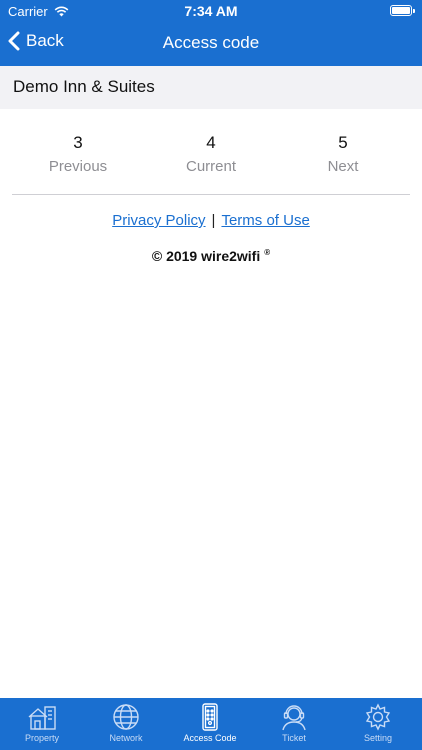  I want to click on property-bar: Demo Inn & Suites, so click(211, 87).